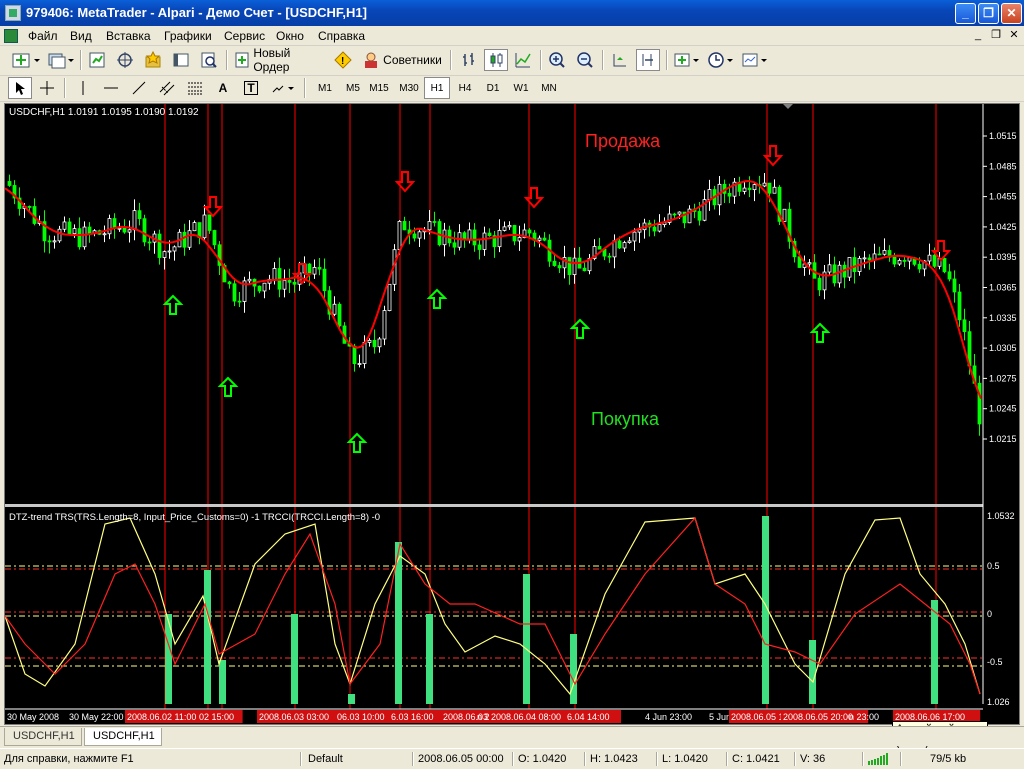 The height and width of the screenshot is (769, 1024). I want to click on time-label: 5 Jun, so click(720, 717).